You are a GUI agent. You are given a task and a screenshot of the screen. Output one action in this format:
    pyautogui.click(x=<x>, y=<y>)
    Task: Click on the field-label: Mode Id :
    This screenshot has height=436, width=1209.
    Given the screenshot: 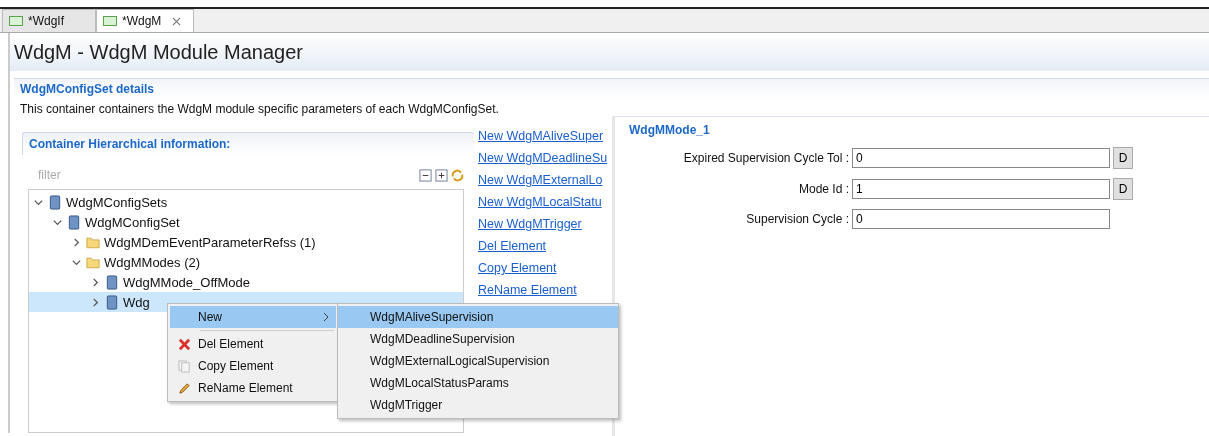 What is the action you would take?
    pyautogui.click(x=823, y=189)
    